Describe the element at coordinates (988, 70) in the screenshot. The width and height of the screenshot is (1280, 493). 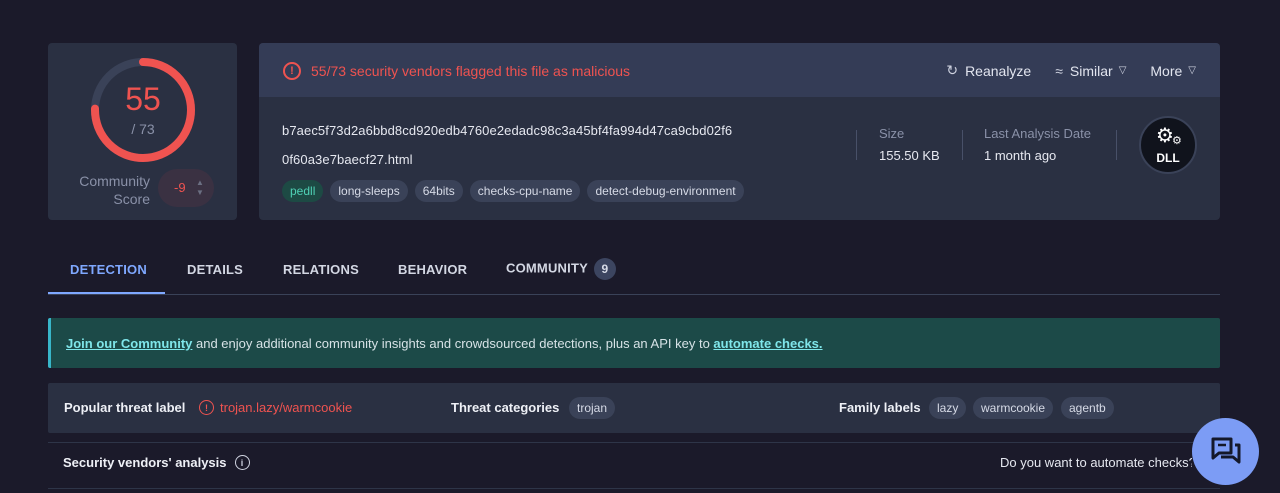
I see `reanalyze-button: ↻ Reanalyze` at that location.